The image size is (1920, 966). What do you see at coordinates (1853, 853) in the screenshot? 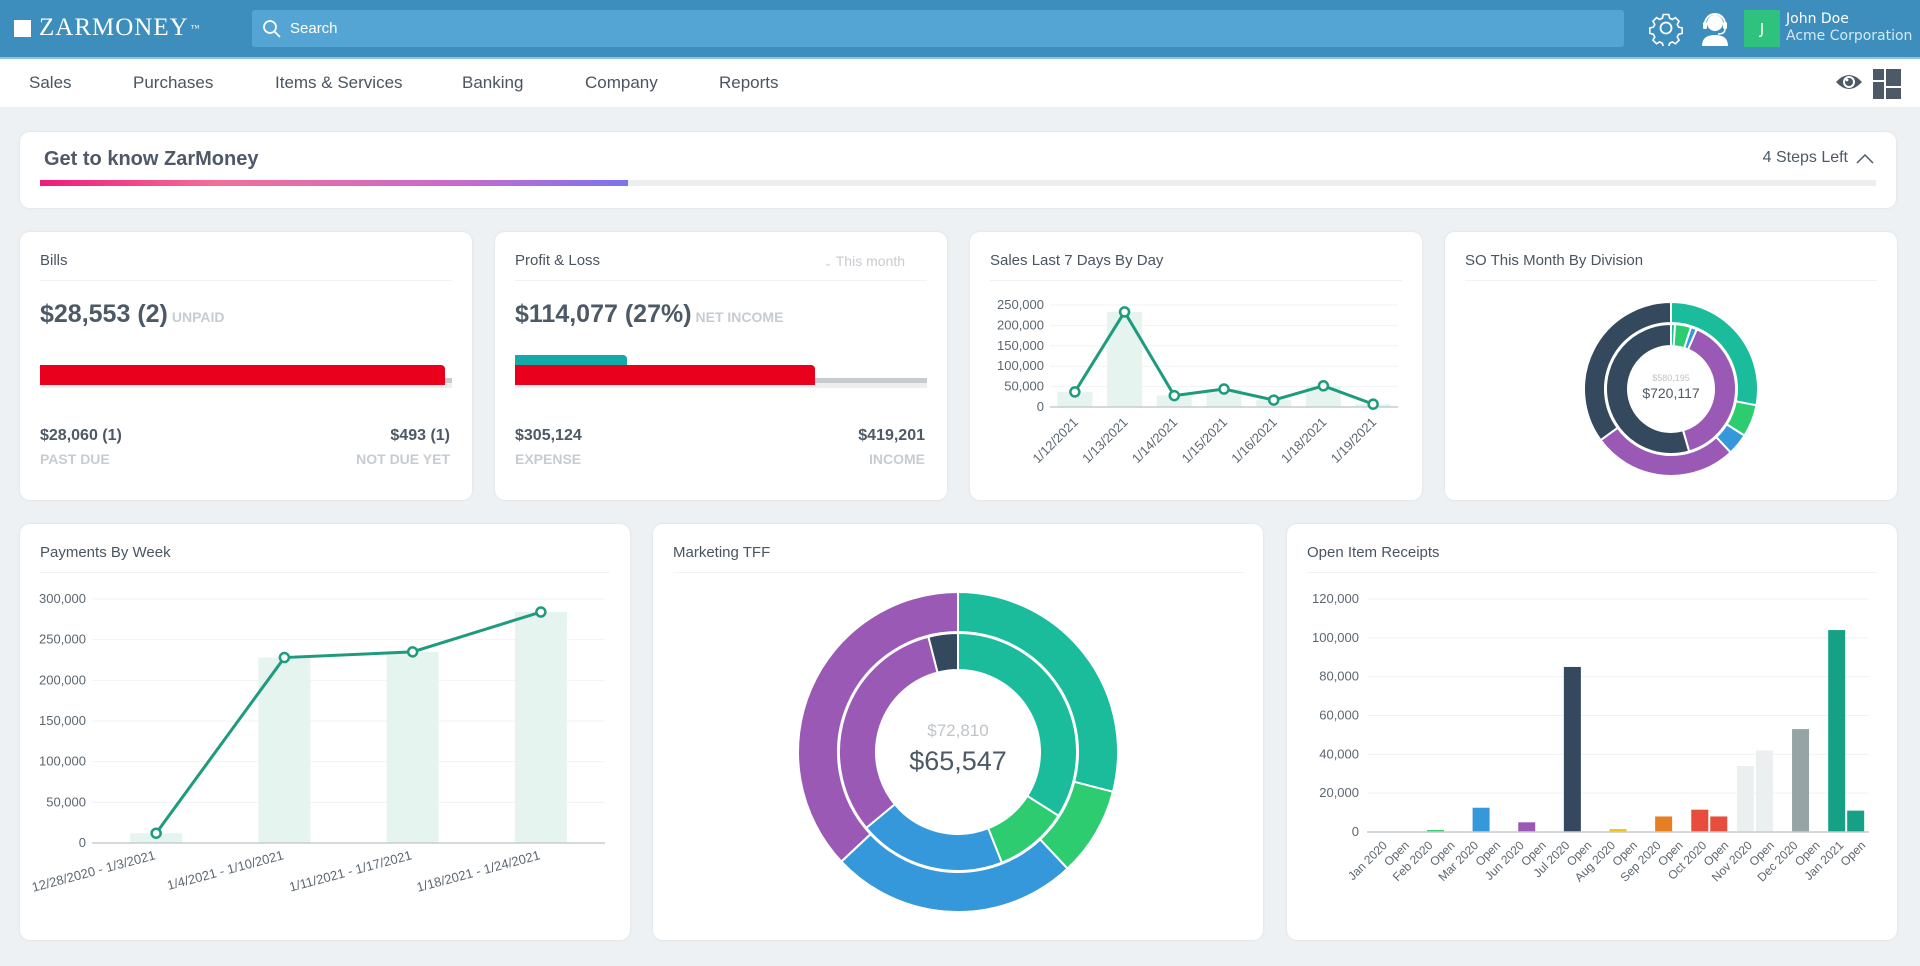
I see `x-tick-sublabel: Open` at bounding box center [1853, 853].